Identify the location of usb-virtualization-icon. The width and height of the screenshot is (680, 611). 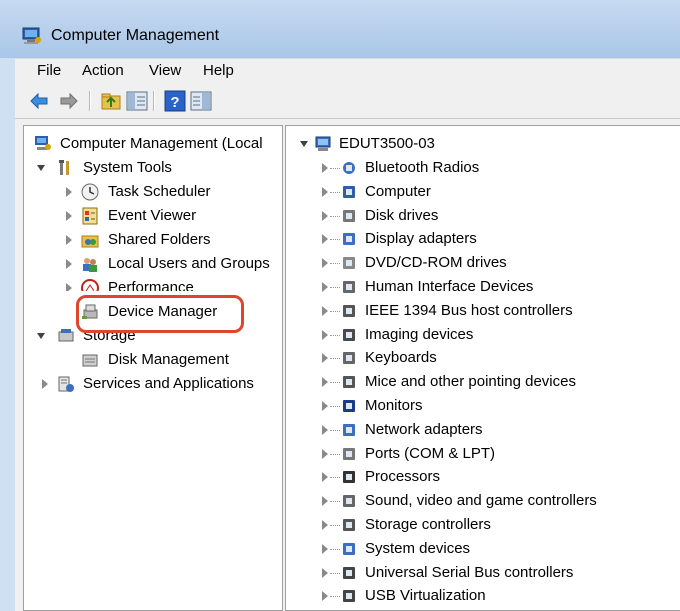
(349, 596).